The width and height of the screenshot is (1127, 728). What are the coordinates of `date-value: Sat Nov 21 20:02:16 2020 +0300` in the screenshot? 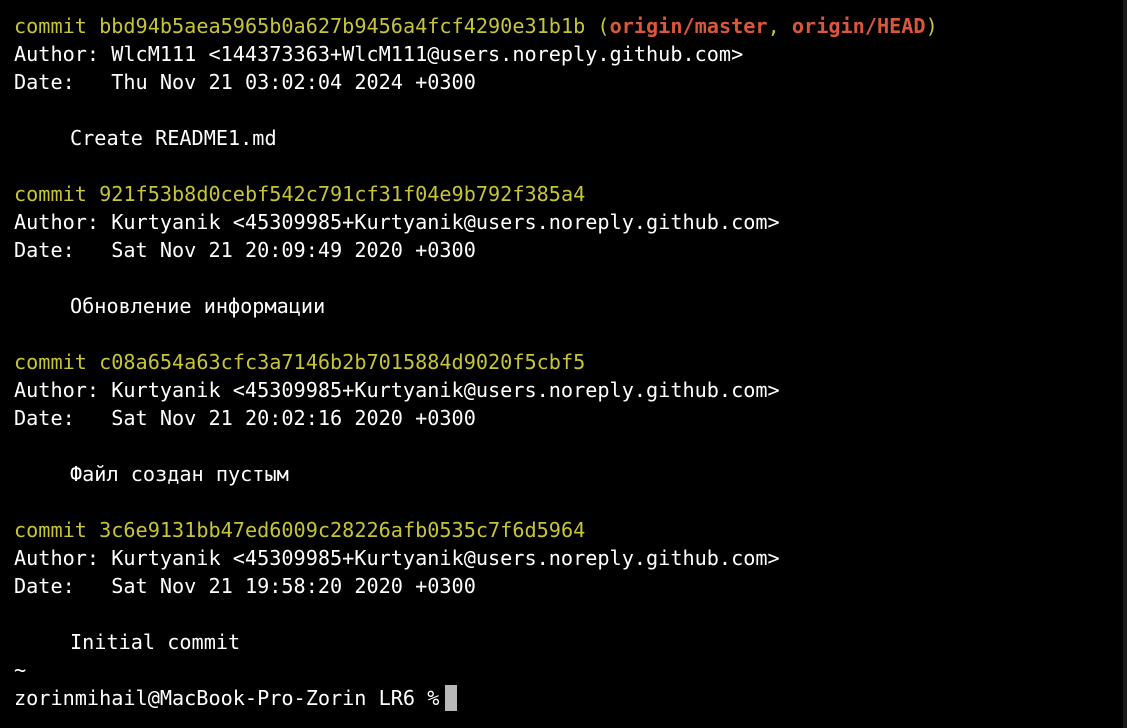 It's located at (293, 418).